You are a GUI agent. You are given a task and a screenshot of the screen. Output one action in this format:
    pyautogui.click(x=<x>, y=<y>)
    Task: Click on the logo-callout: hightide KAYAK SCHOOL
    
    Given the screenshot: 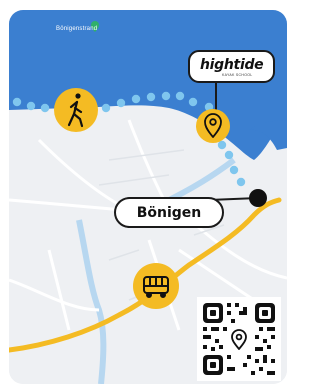 What is the action you would take?
    pyautogui.click(x=231, y=66)
    